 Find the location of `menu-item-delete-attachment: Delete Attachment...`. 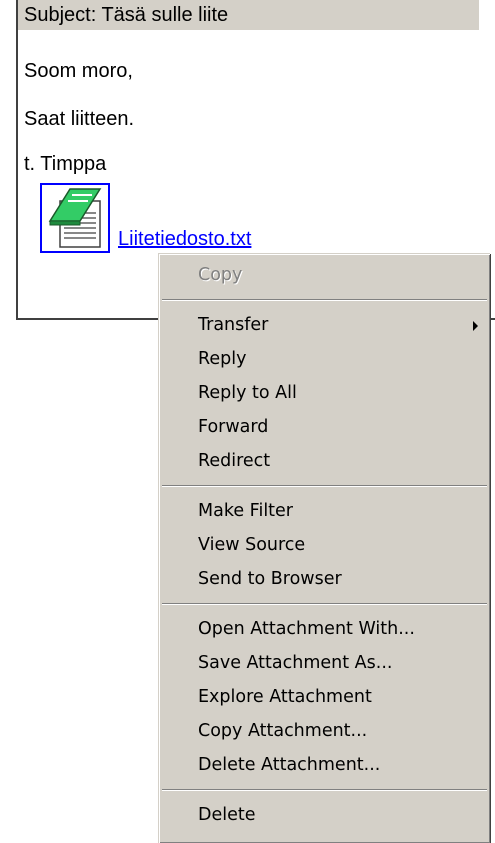

menu-item-delete-attachment: Delete Attachment... is located at coordinates (324, 765).